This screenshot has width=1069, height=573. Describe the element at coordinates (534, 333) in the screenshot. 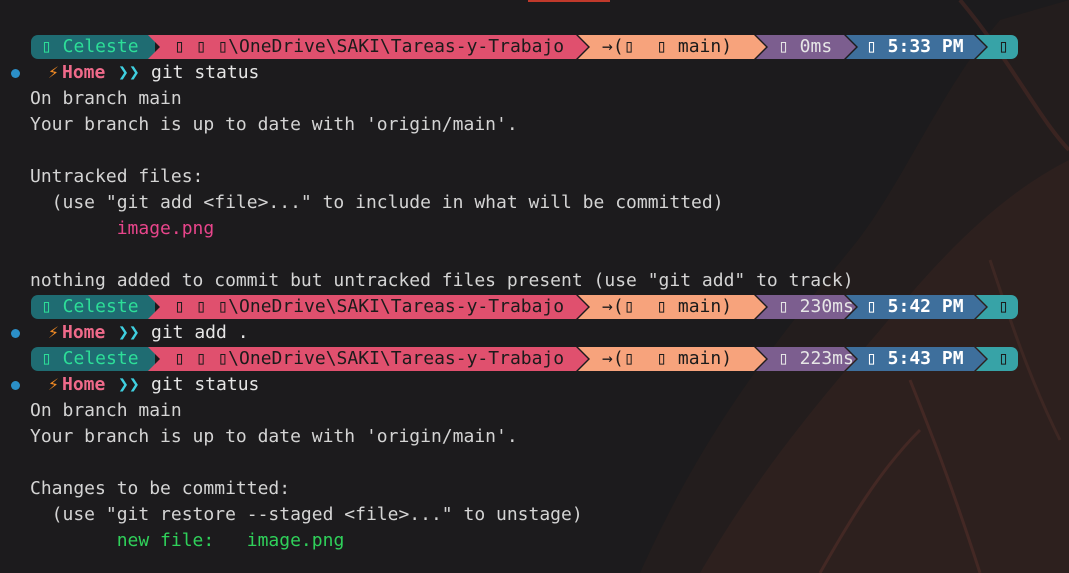

I see `command-line: ⚡ Home ❯❯ git add .` at that location.